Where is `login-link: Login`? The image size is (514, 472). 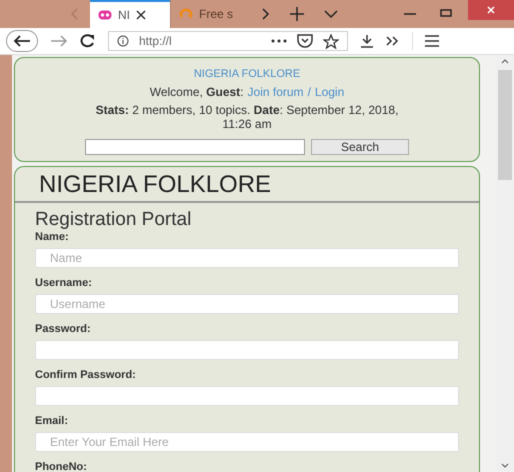 login-link: Login is located at coordinates (329, 92).